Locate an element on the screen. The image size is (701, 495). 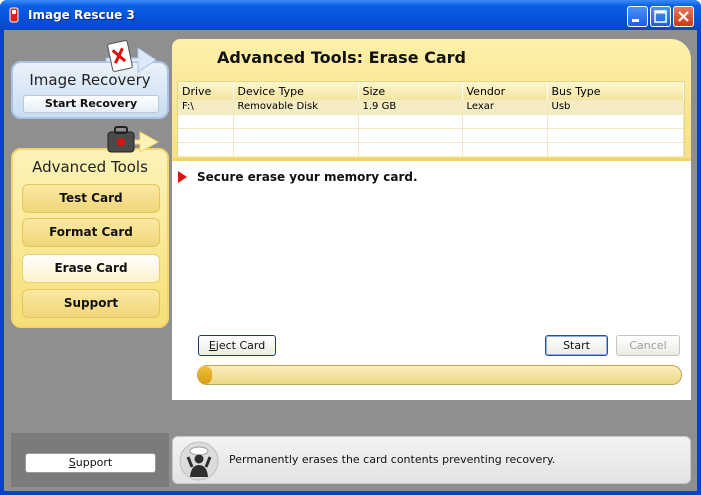
eject-card-label: Eject Card is located at coordinates (237, 345).